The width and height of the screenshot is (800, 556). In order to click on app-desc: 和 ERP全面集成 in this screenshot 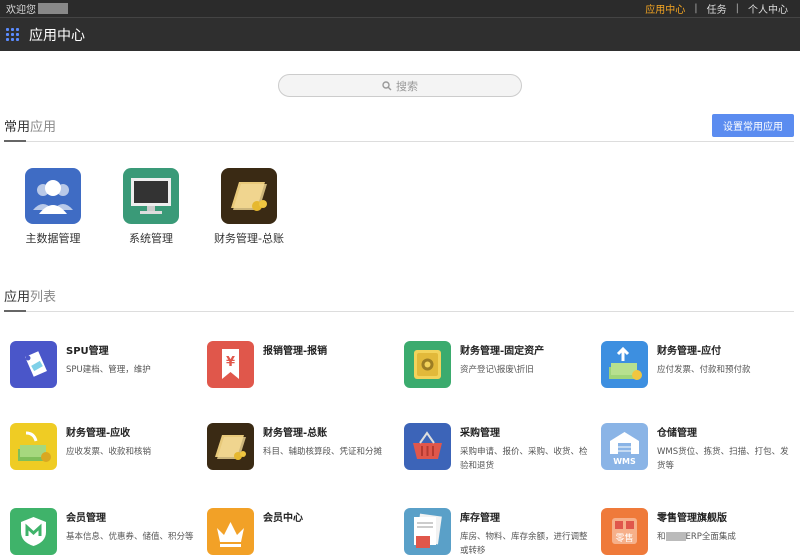, I will do `click(696, 537)`.